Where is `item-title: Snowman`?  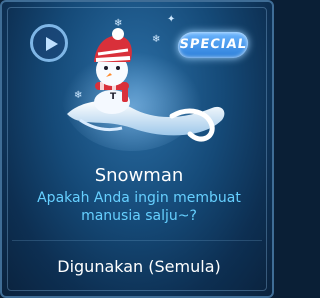
item-title: Snowman is located at coordinates (139, 175).